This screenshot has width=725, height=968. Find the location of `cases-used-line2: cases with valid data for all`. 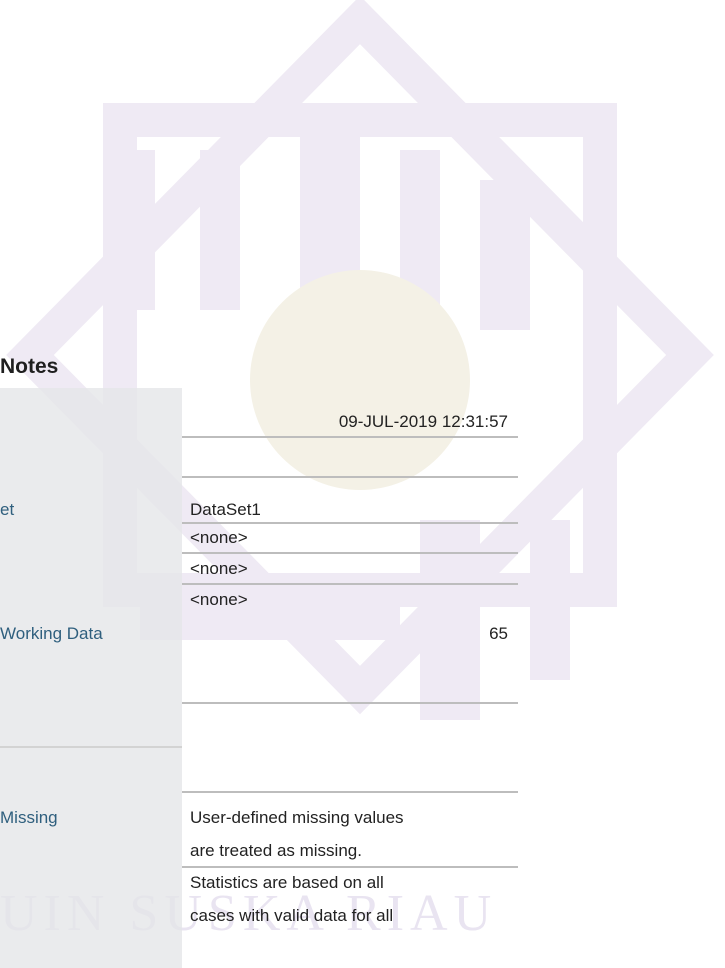

cases-used-line2: cases with valid data for all is located at coordinates (292, 915).